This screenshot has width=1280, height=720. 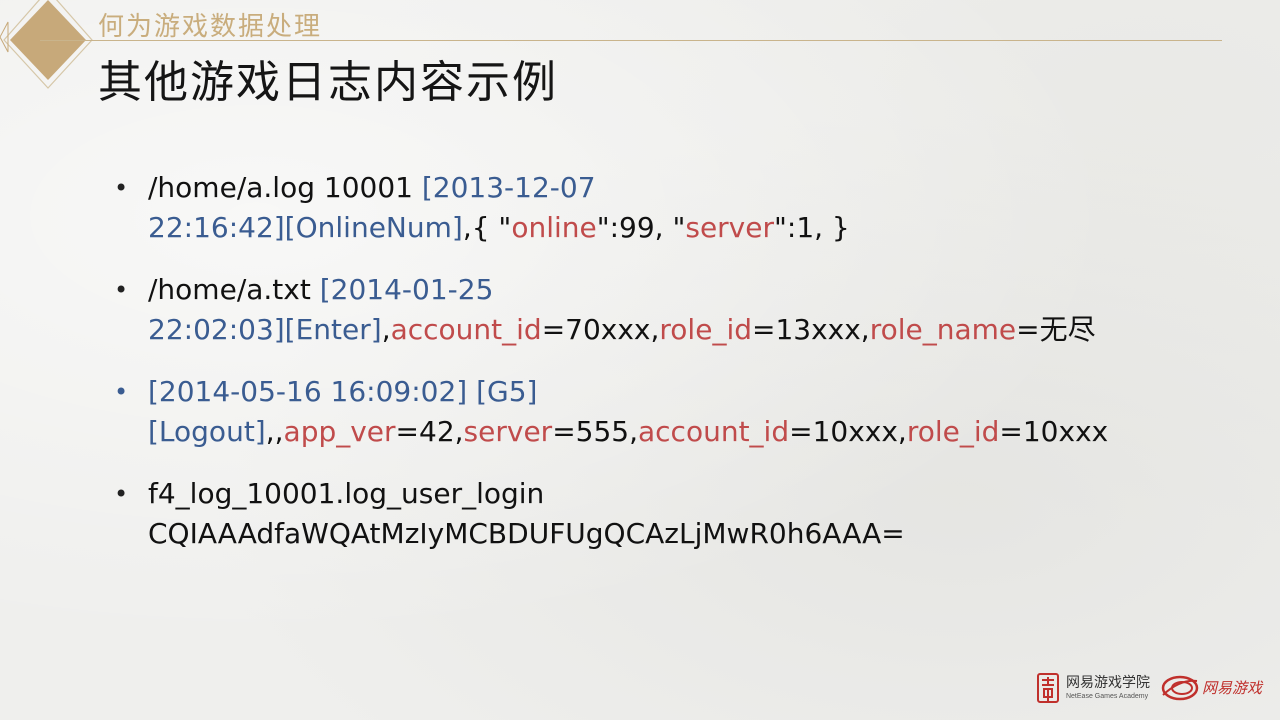 What do you see at coordinates (690, 392) in the screenshot?
I see `item-line-1: [2014-05-16 16:09:02] [G5]` at bounding box center [690, 392].